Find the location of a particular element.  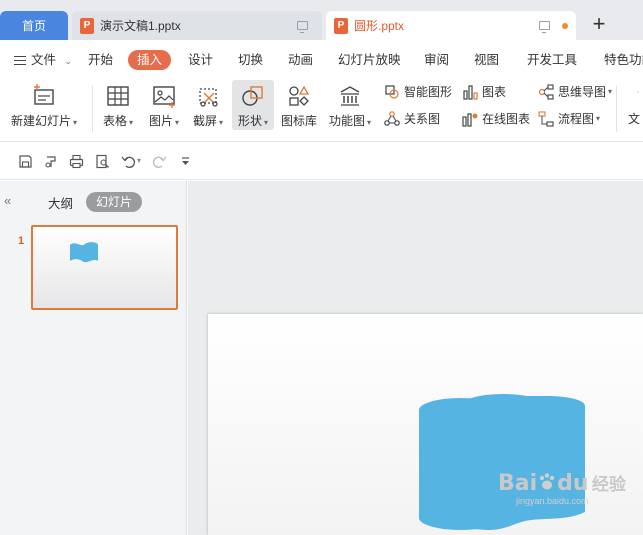

new-slide-label: 新建幻灯片 is located at coordinates (40, 121).